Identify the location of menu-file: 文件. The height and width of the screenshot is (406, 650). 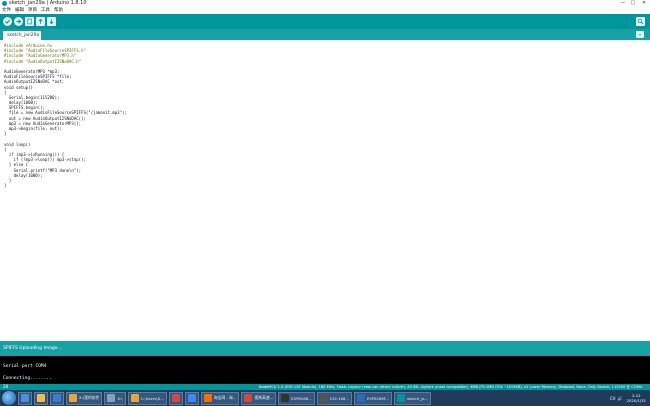
(6, 10).